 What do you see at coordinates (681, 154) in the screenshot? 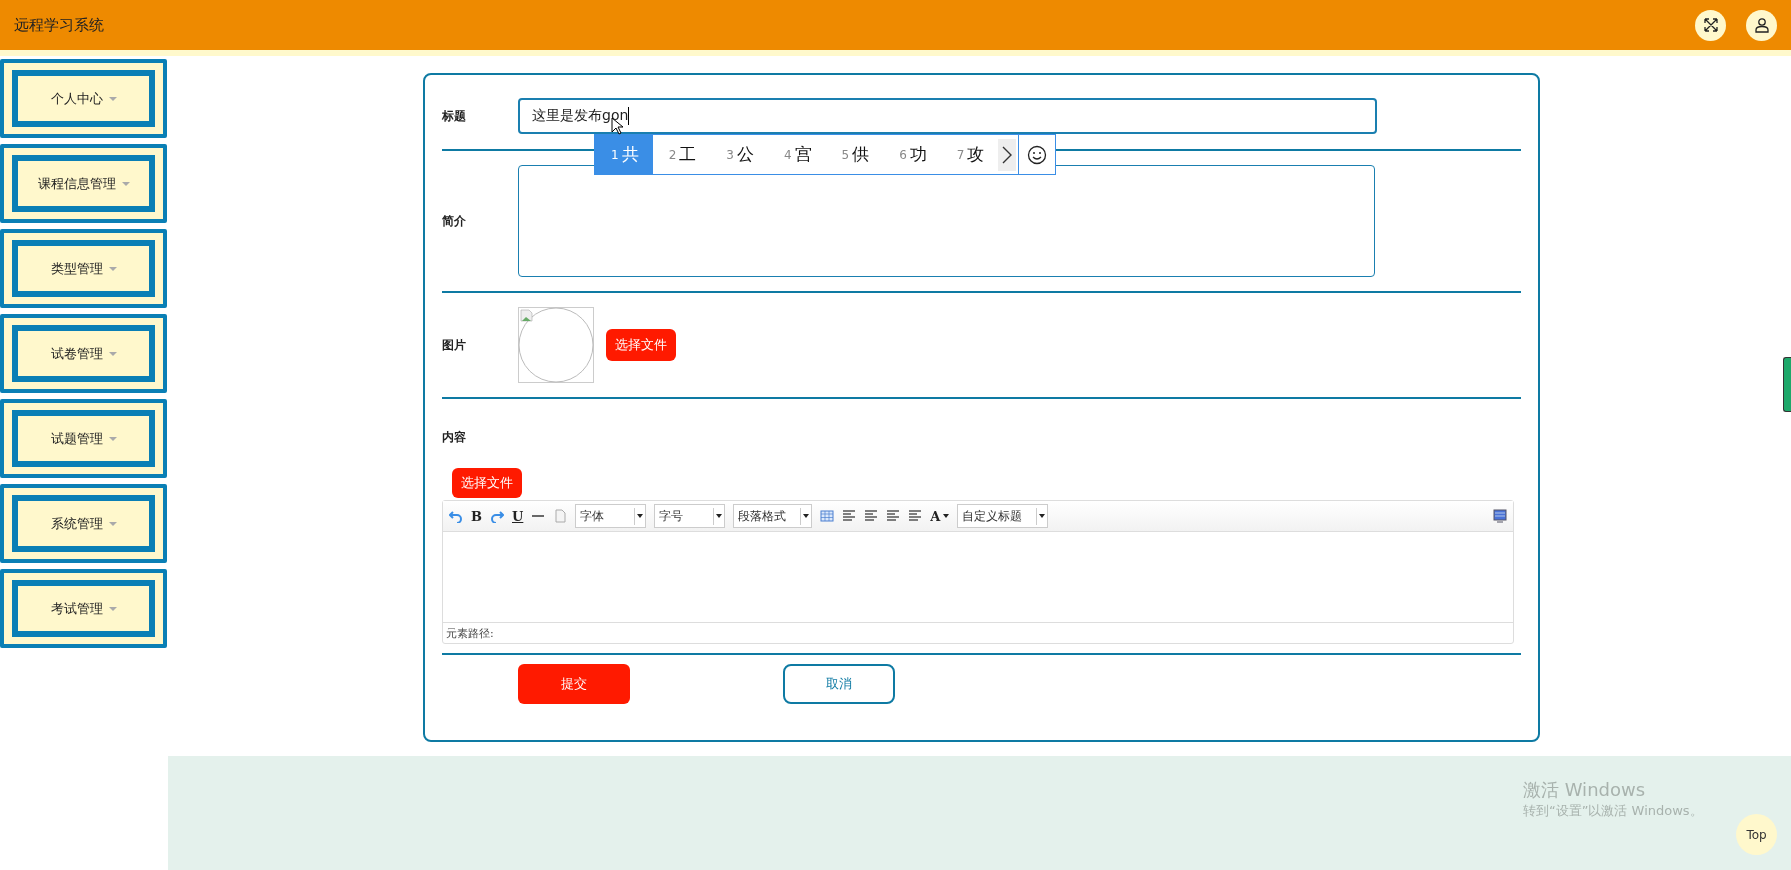
I see `ime-candidate: 2 工` at bounding box center [681, 154].